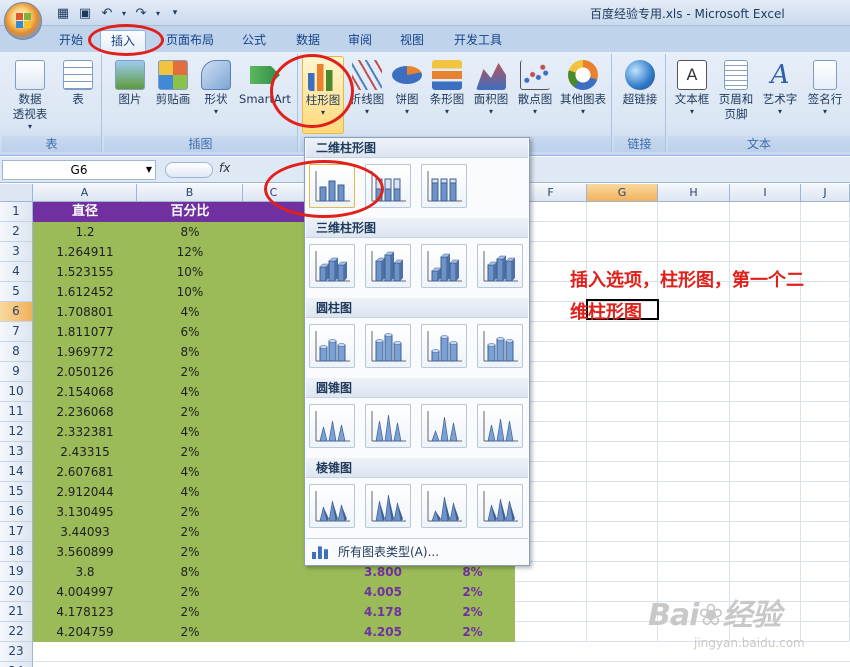 The height and width of the screenshot is (667, 850). Describe the element at coordinates (190, 452) in the screenshot. I see `cell-b13: 2%` at that location.